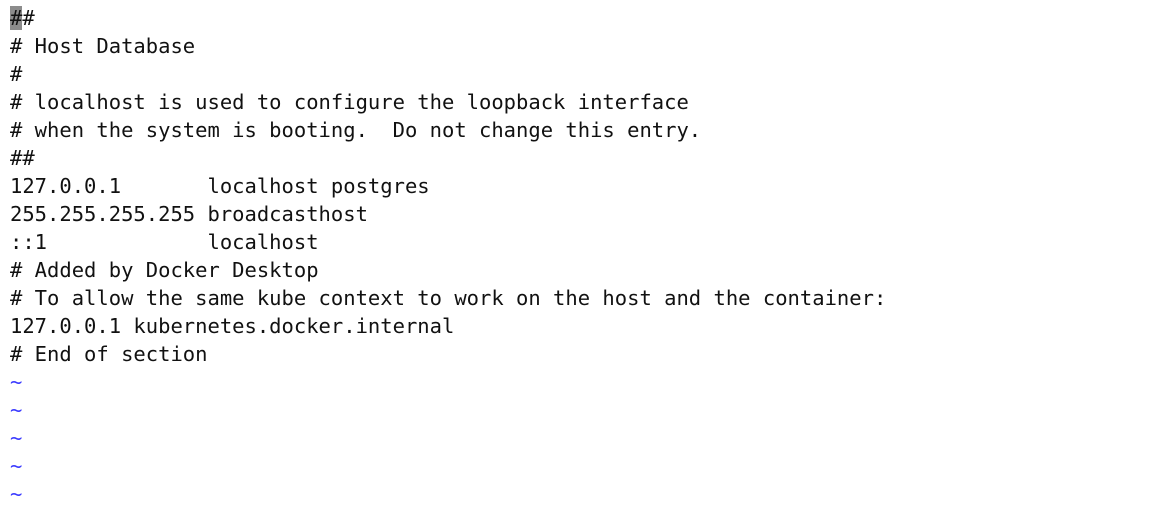 The height and width of the screenshot is (518, 1174). Describe the element at coordinates (16, 18) in the screenshot. I see `text-cursor: #` at that location.